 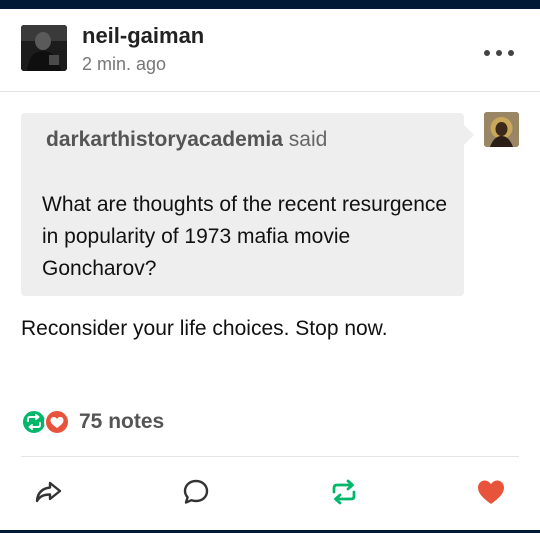 I want to click on more-options-icon, so click(x=499, y=53).